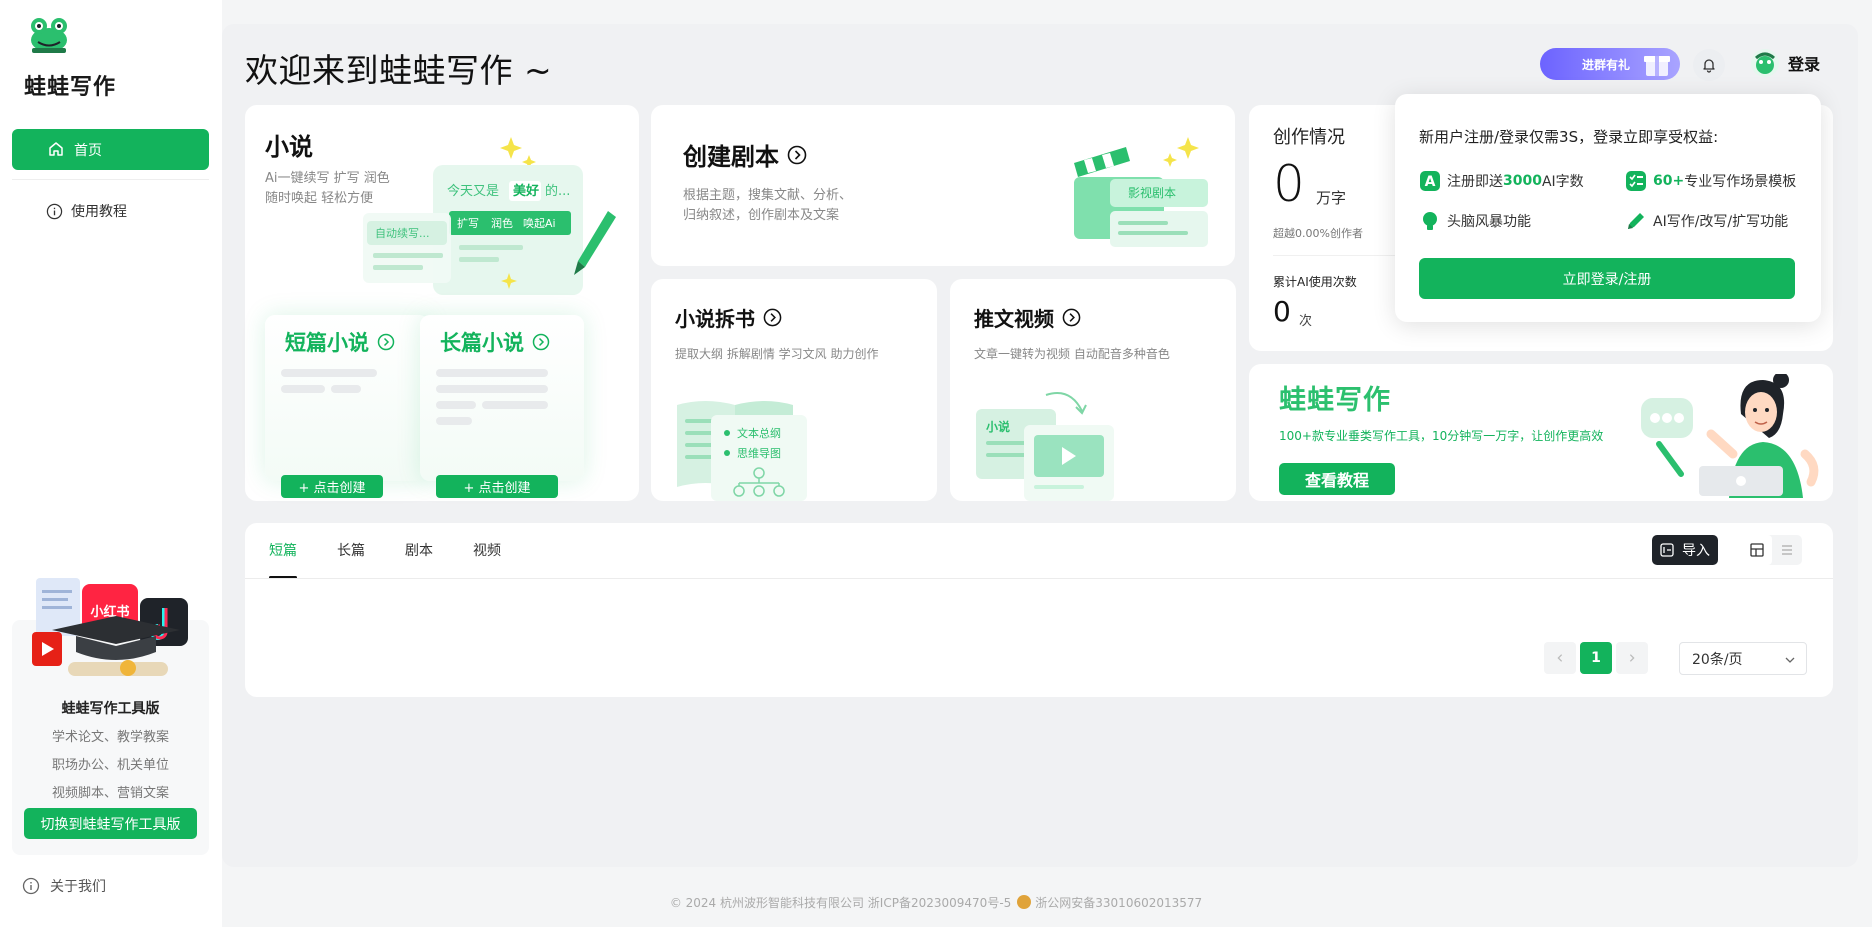 This screenshot has height=927, width=1872. I want to click on notification-button, so click(1709, 65).